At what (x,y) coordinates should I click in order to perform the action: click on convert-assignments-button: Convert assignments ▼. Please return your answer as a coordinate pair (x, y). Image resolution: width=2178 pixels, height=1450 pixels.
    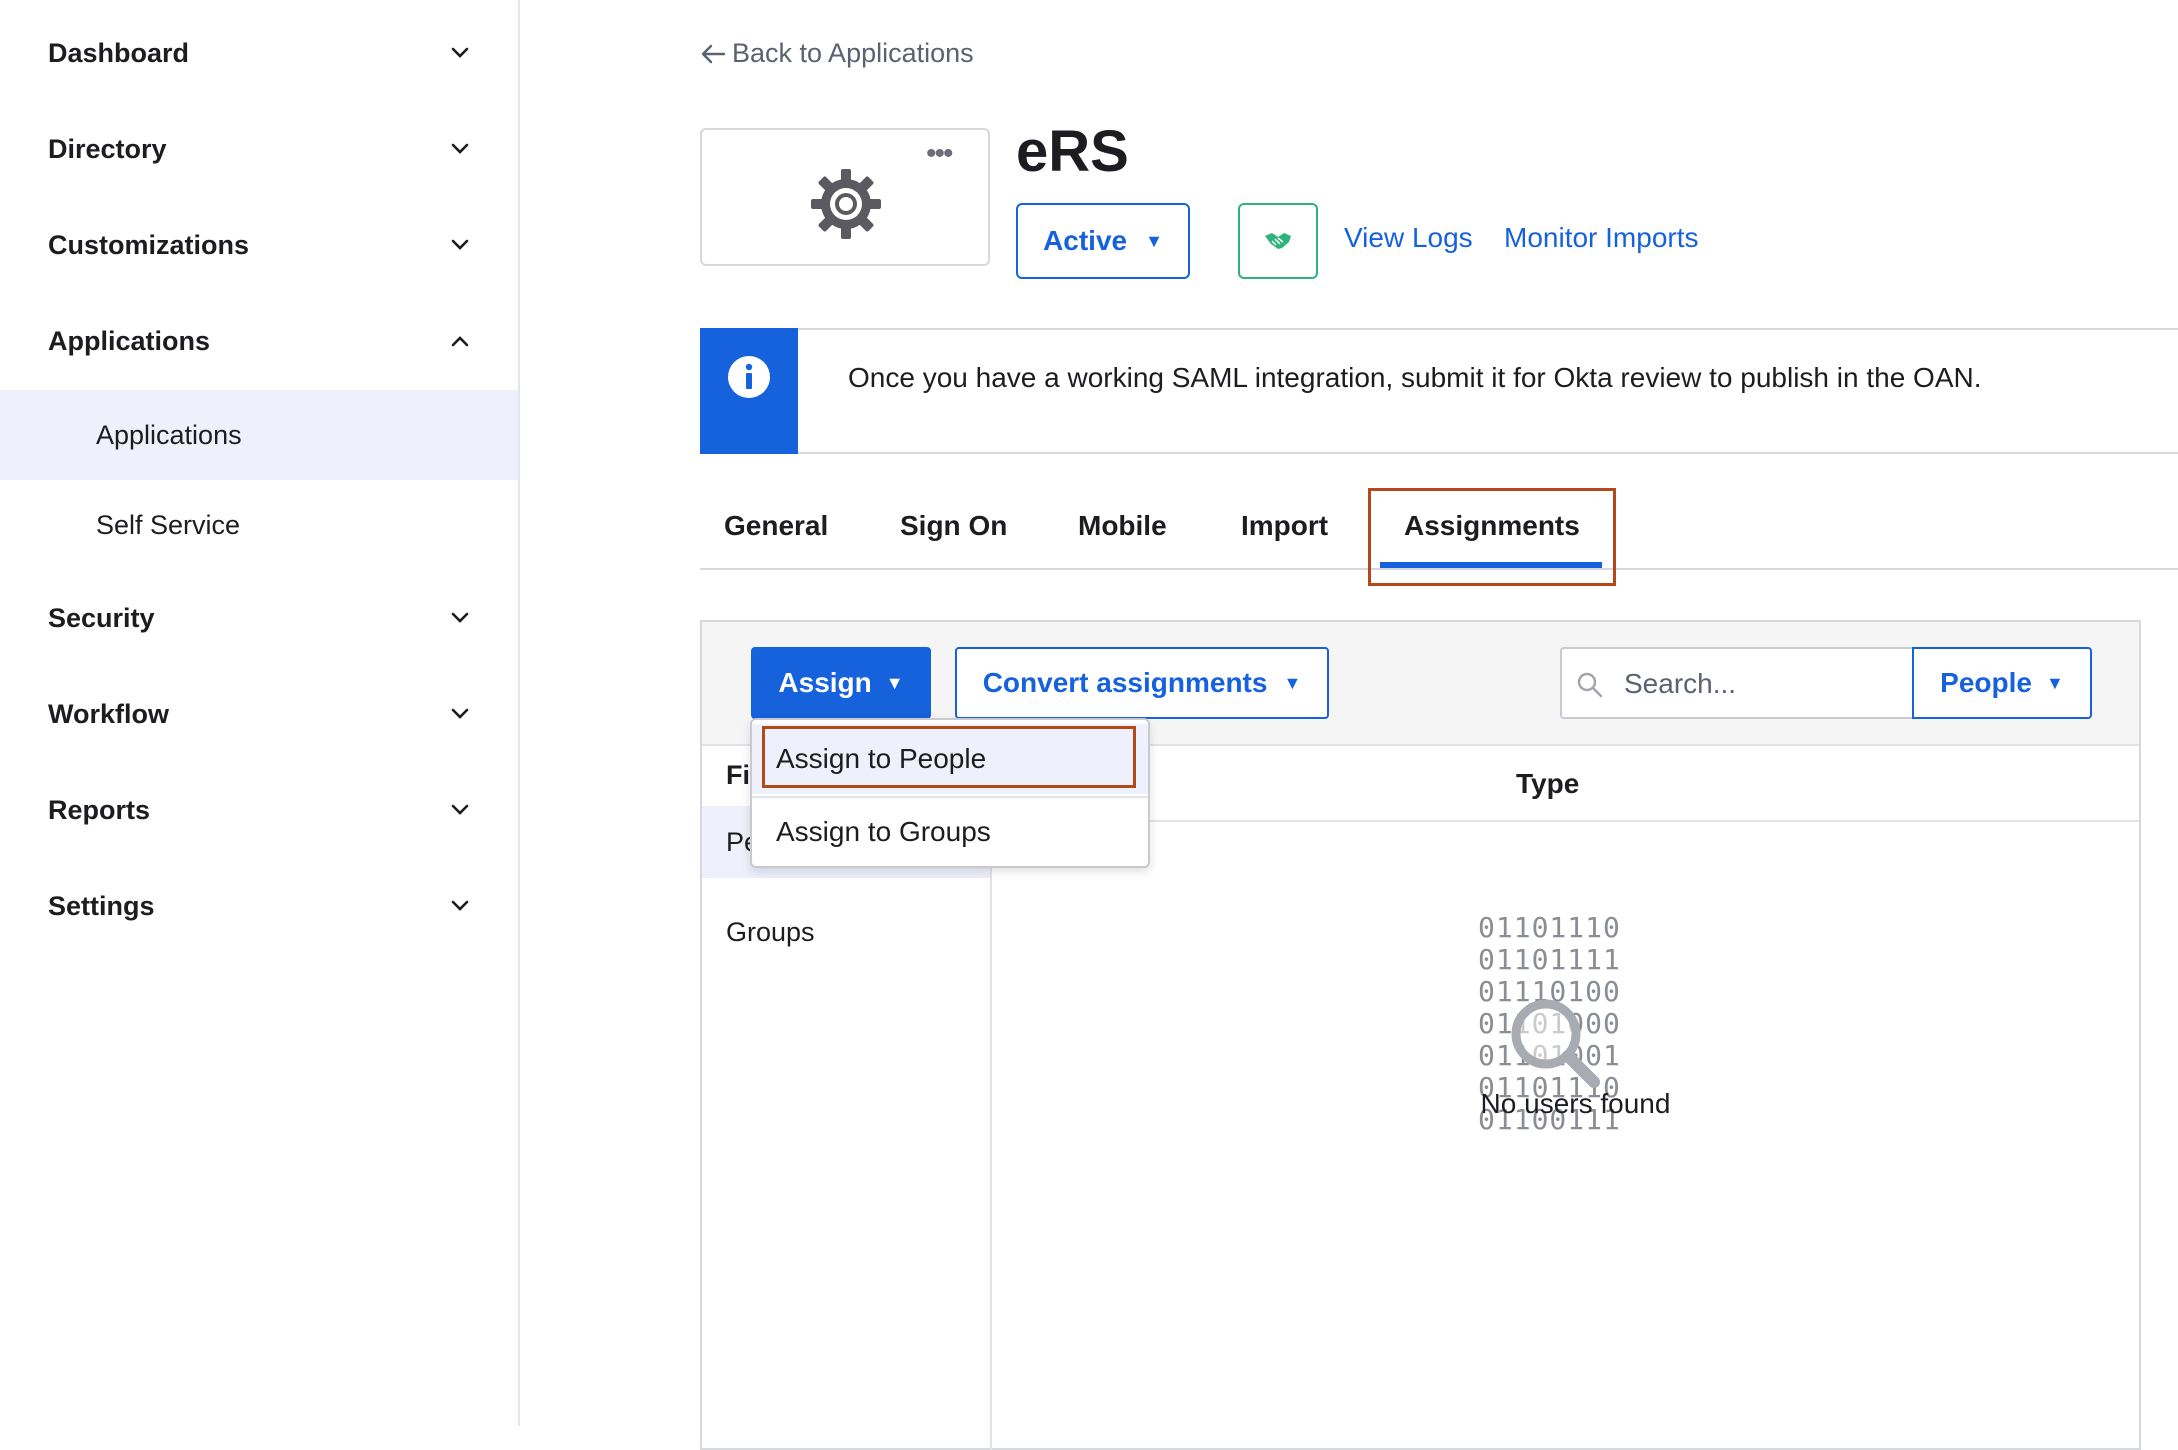
    Looking at the image, I should click on (1142, 683).